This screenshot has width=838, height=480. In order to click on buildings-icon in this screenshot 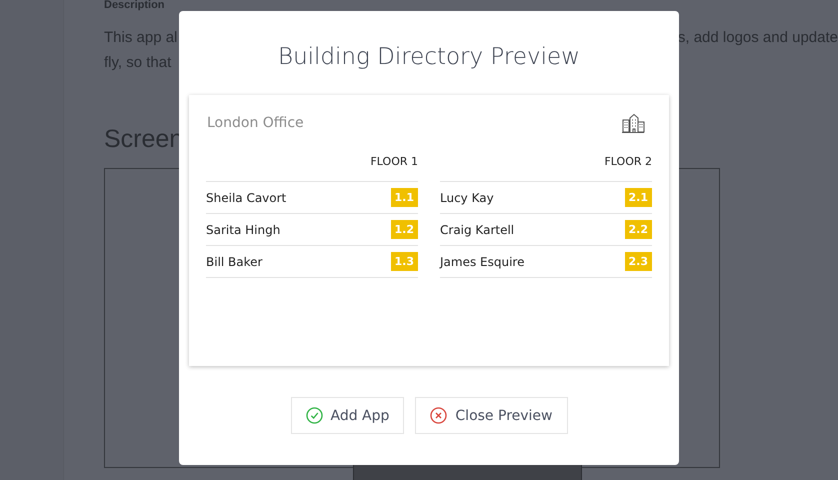, I will do `click(633, 123)`.